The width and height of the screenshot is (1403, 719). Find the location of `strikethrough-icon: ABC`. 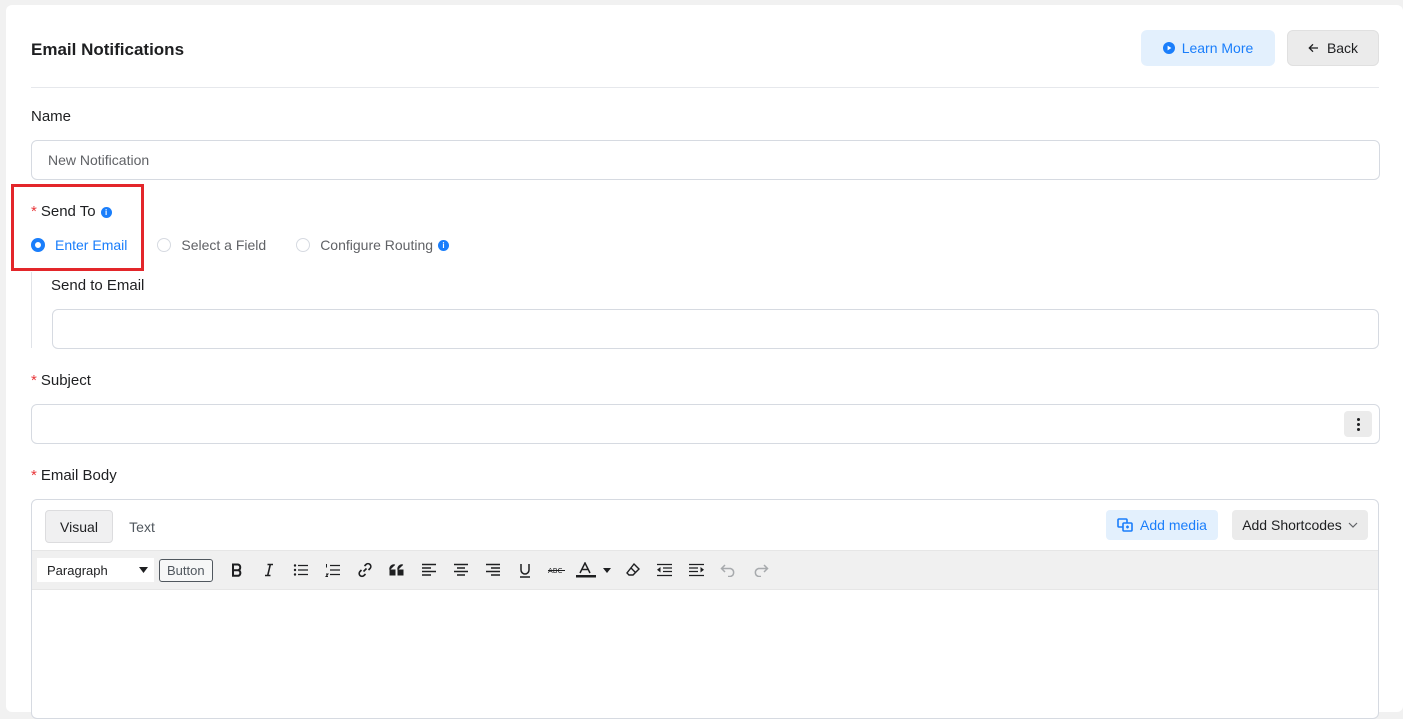

strikethrough-icon: ABC is located at coordinates (557, 570).